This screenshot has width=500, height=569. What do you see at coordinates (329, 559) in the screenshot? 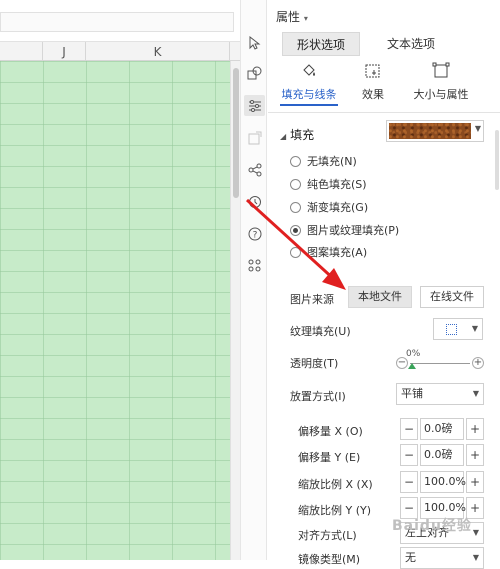
I see `mirror-label: 镜像类型(M)` at bounding box center [329, 559].